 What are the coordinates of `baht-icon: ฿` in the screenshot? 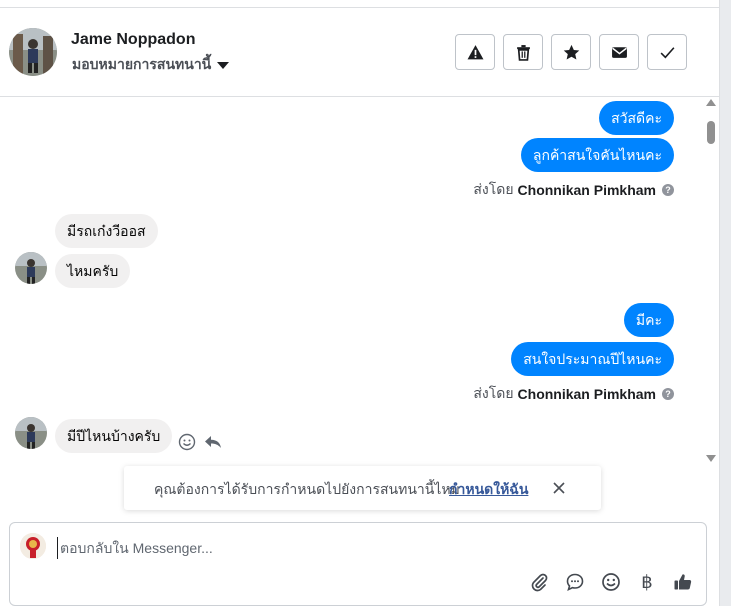 It's located at (647, 582).